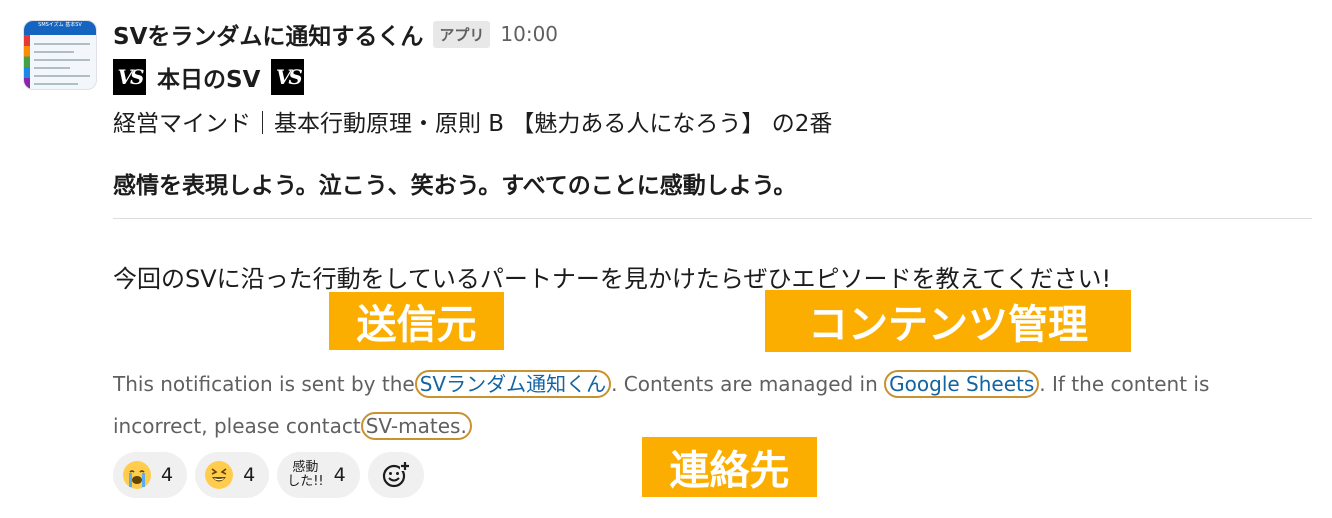 The width and height of the screenshot is (1332, 518). What do you see at coordinates (473, 124) in the screenshot?
I see `sv-category: 経営マインド｜基本行動原理・原則 B 【魅力ある人になろう】 の2番` at bounding box center [473, 124].